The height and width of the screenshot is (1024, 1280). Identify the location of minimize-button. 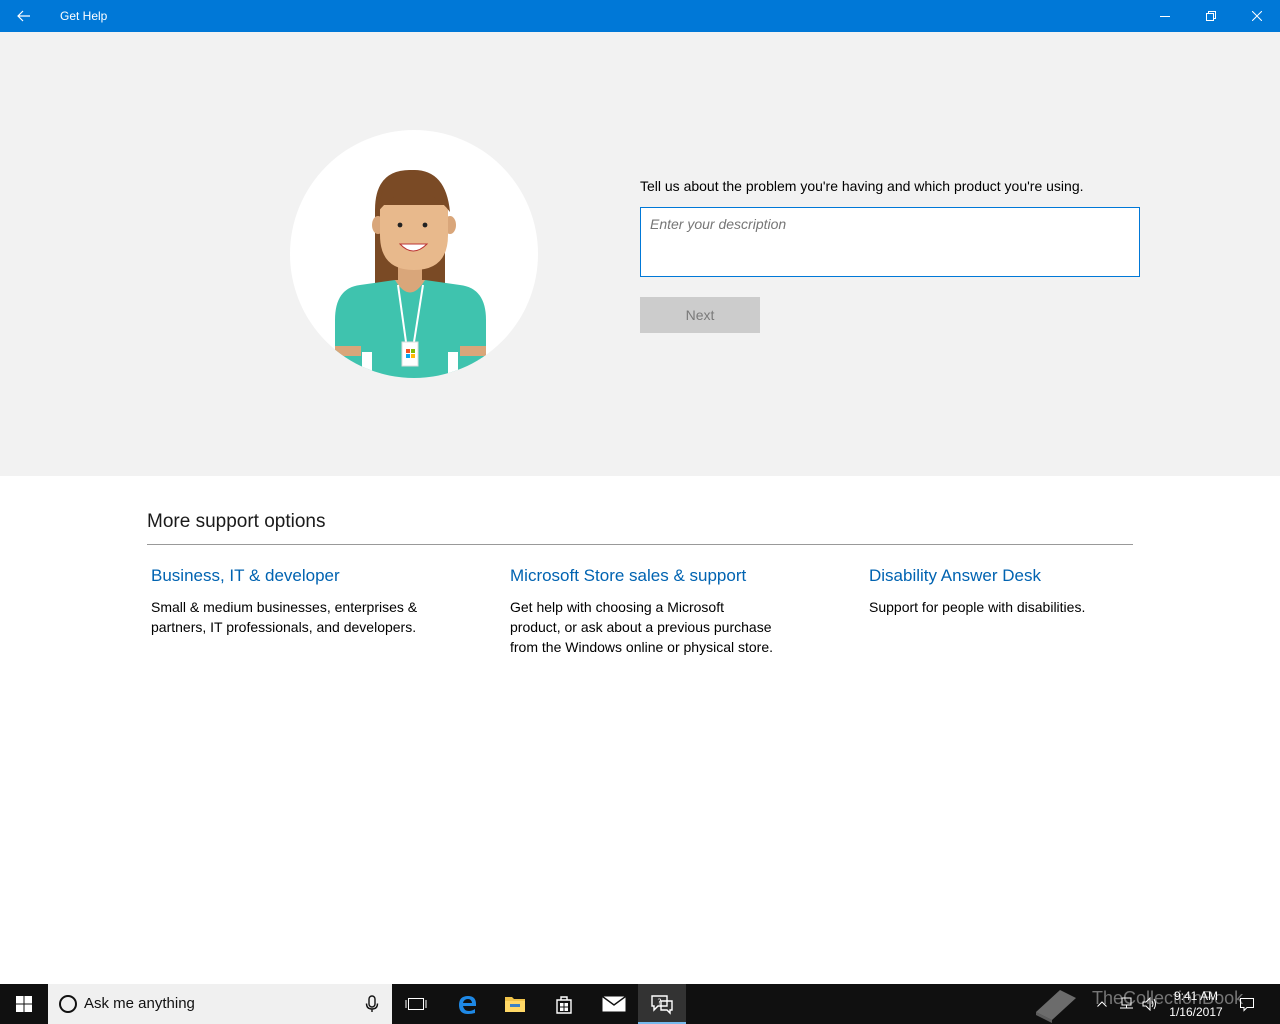
(1165, 16).